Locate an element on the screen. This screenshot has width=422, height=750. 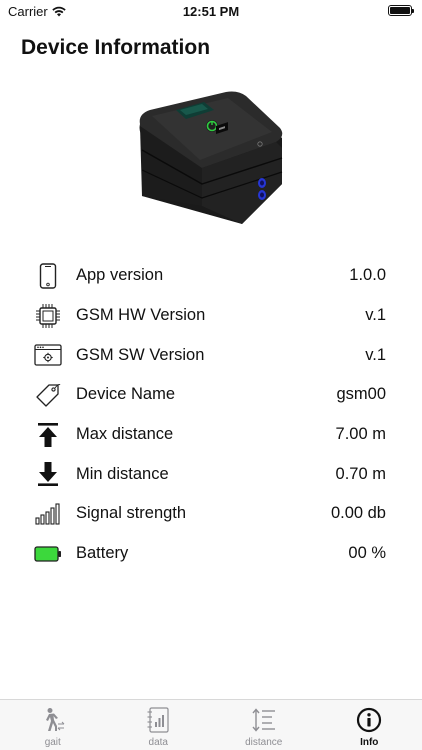
info-label-app-version: App version is located at coordinates (120, 275).